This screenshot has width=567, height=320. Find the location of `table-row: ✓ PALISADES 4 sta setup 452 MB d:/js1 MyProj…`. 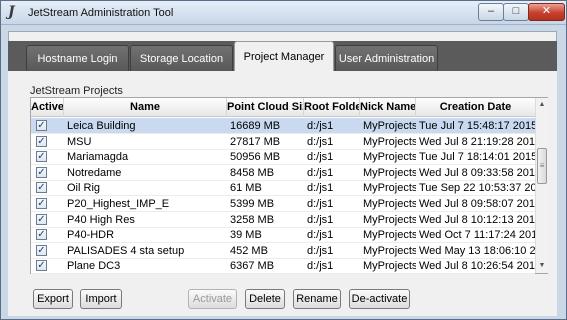

table-row: ✓ PALISADES 4 sta setup 452 MB d:/js1 MyProj… is located at coordinates (283, 251).